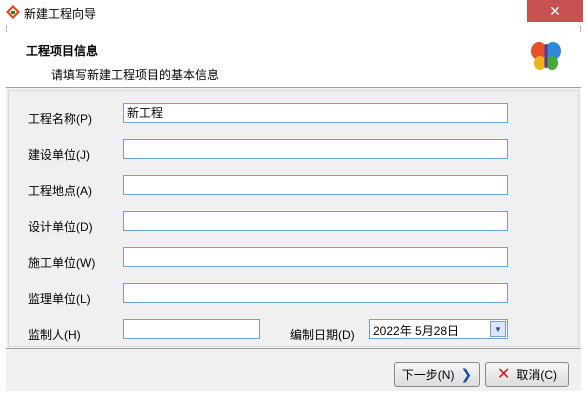  What do you see at coordinates (428, 375) in the screenshot?
I see `next-button-label: 下一步(N)` at bounding box center [428, 375].